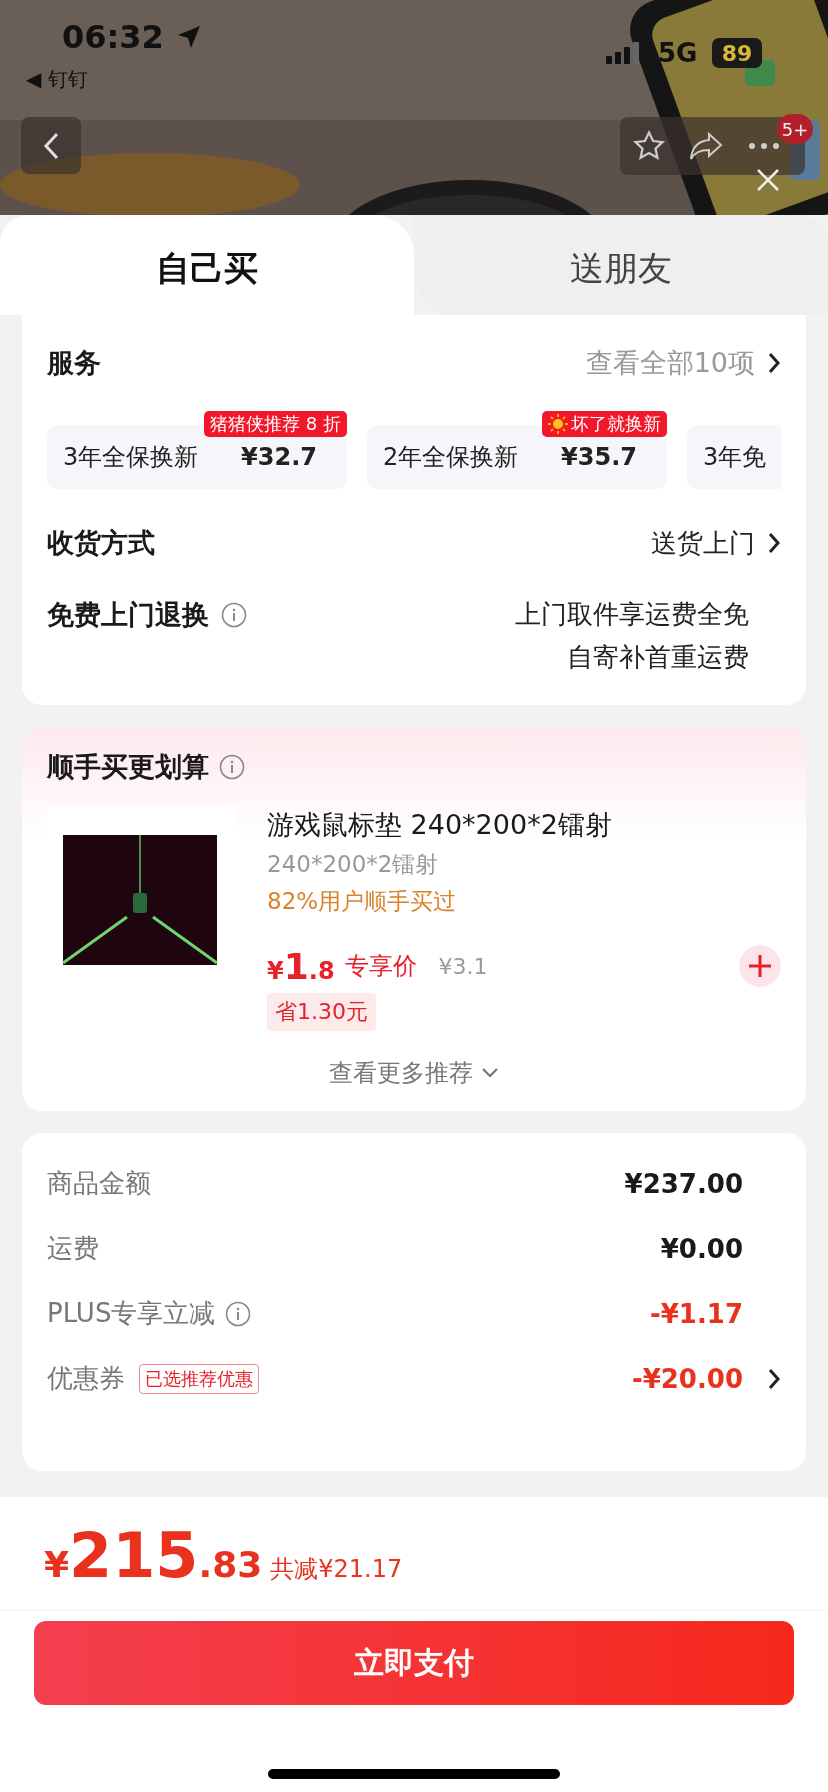 The image size is (828, 1792). Describe the element at coordinates (687, 1378) in the screenshot. I see `summary-value: -¥20.00` at that location.